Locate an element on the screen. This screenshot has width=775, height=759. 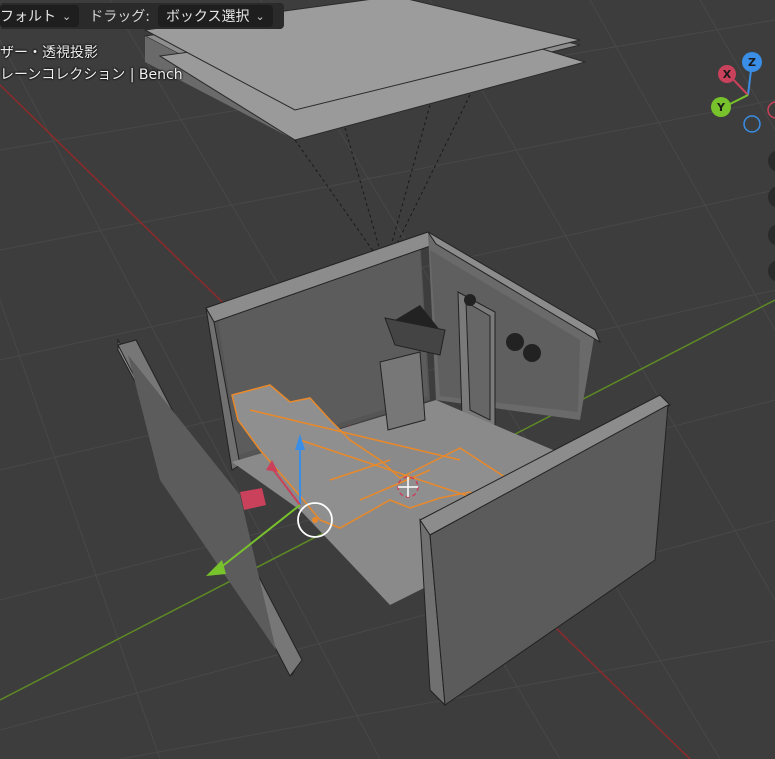
navigation-gizmo is located at coordinates (737, 95).